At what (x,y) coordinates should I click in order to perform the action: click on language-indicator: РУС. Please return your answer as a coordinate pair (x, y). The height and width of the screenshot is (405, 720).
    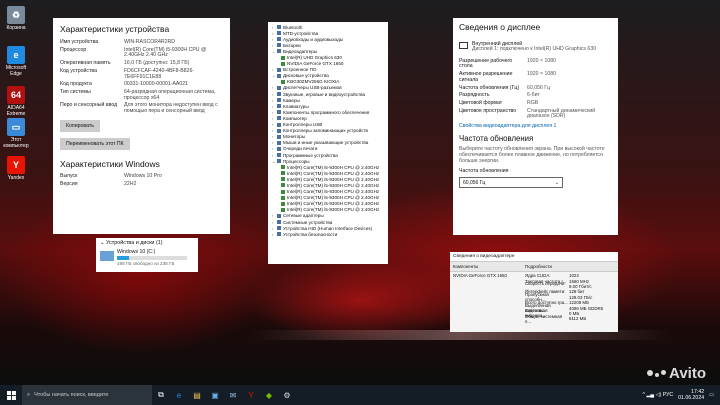
    Looking at the image, I should click on (668, 395).